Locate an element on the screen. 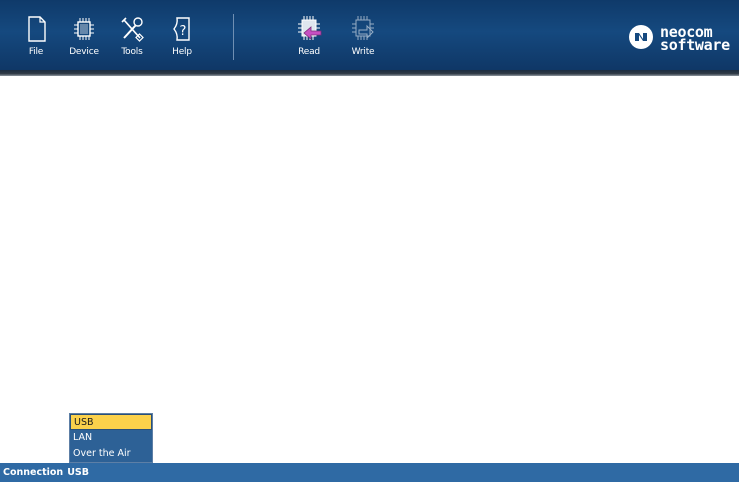  logo-wordmark: neocom software is located at coordinates (695, 39).